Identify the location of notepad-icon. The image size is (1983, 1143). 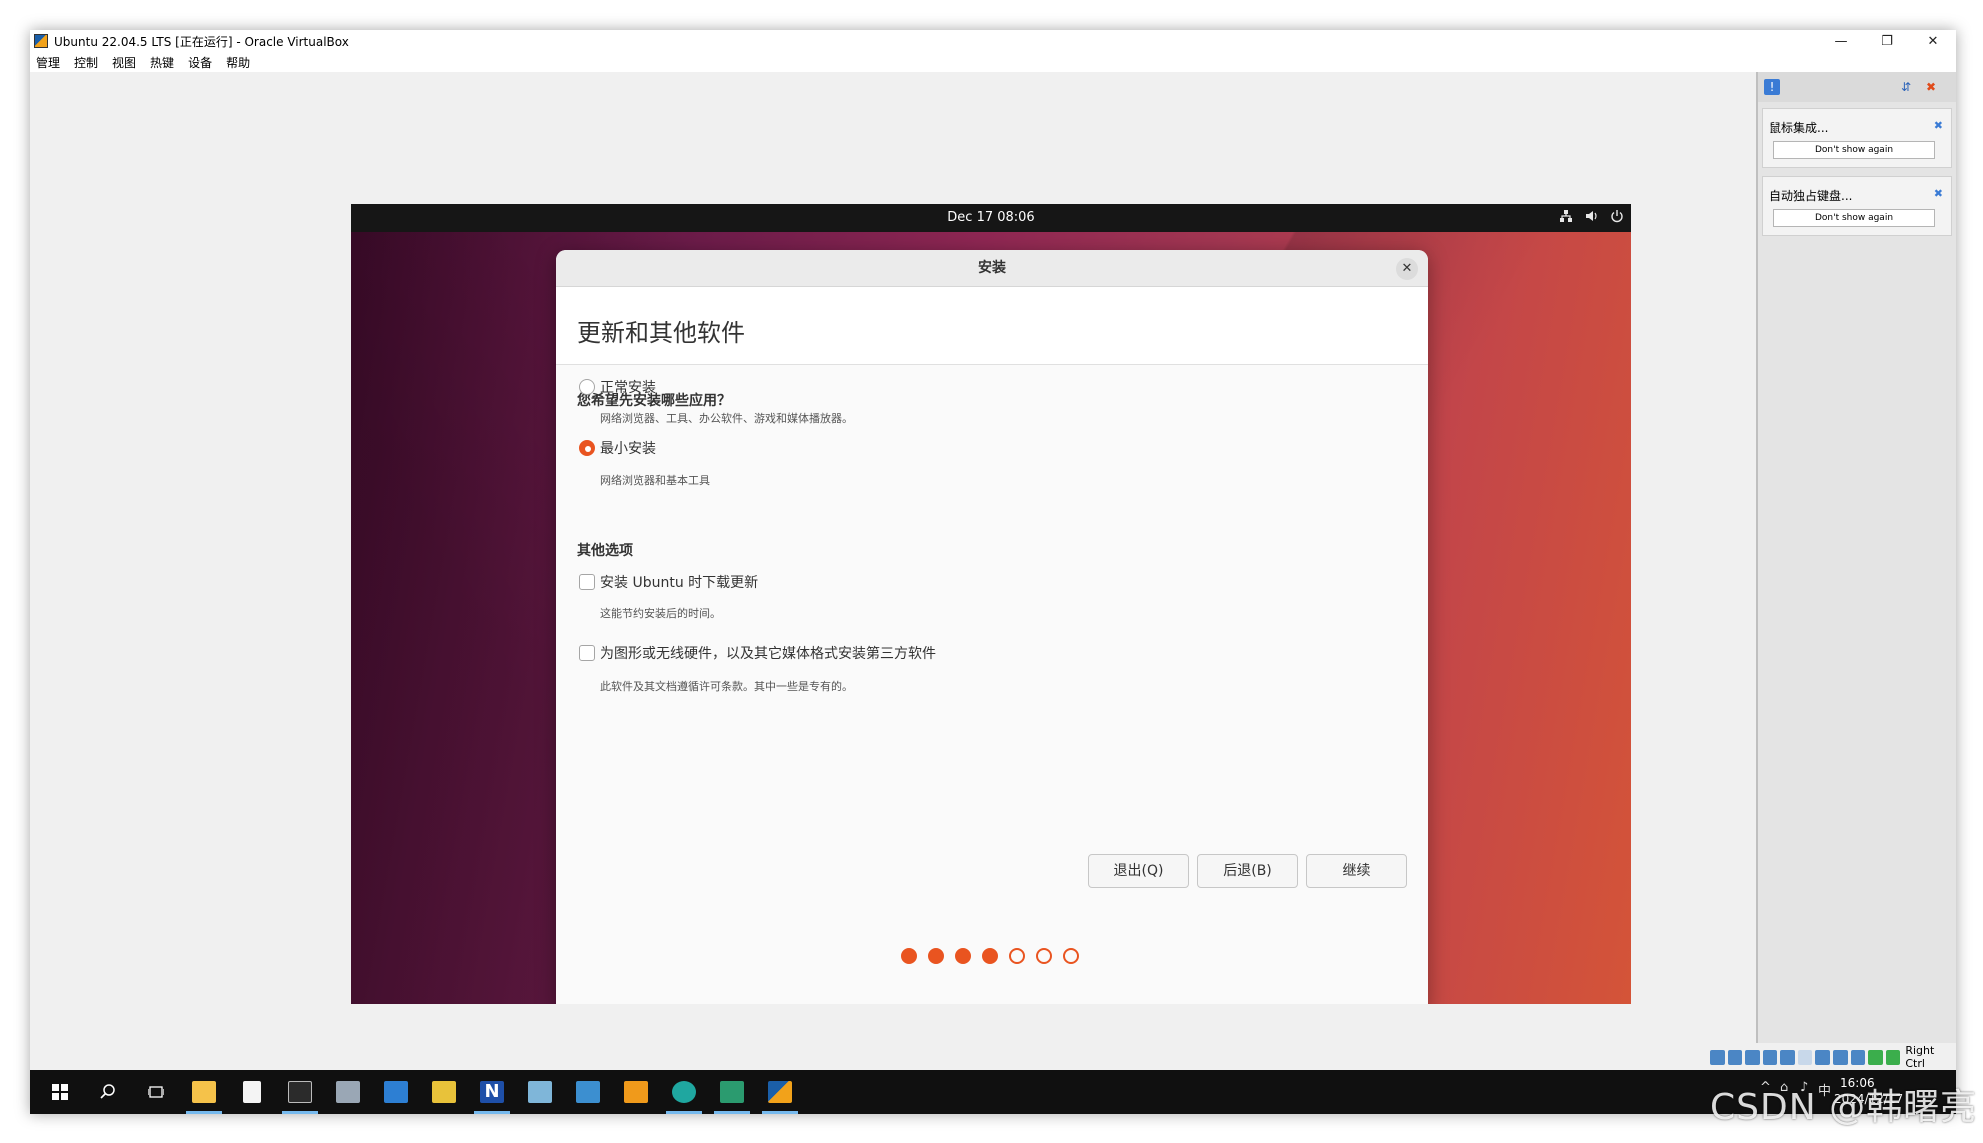
(252, 1092).